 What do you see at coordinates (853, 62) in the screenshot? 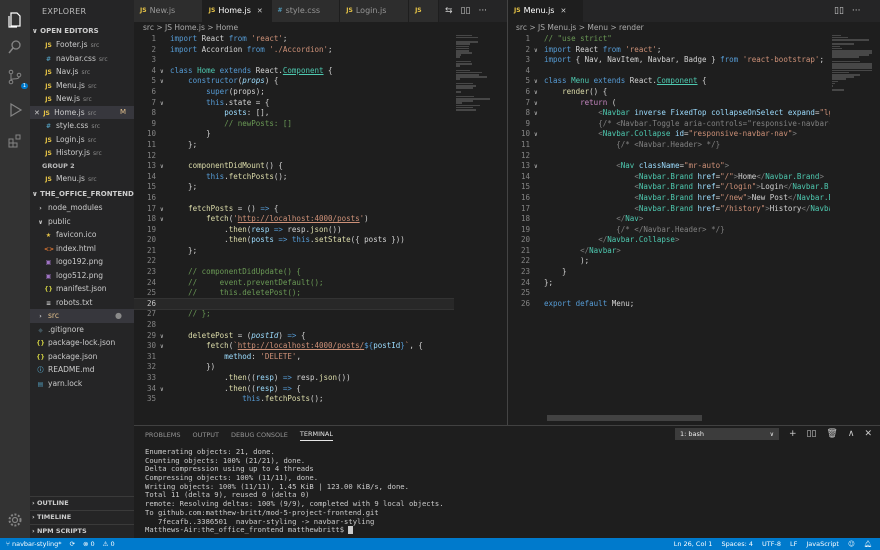
I see `right-minimap` at bounding box center [853, 62].